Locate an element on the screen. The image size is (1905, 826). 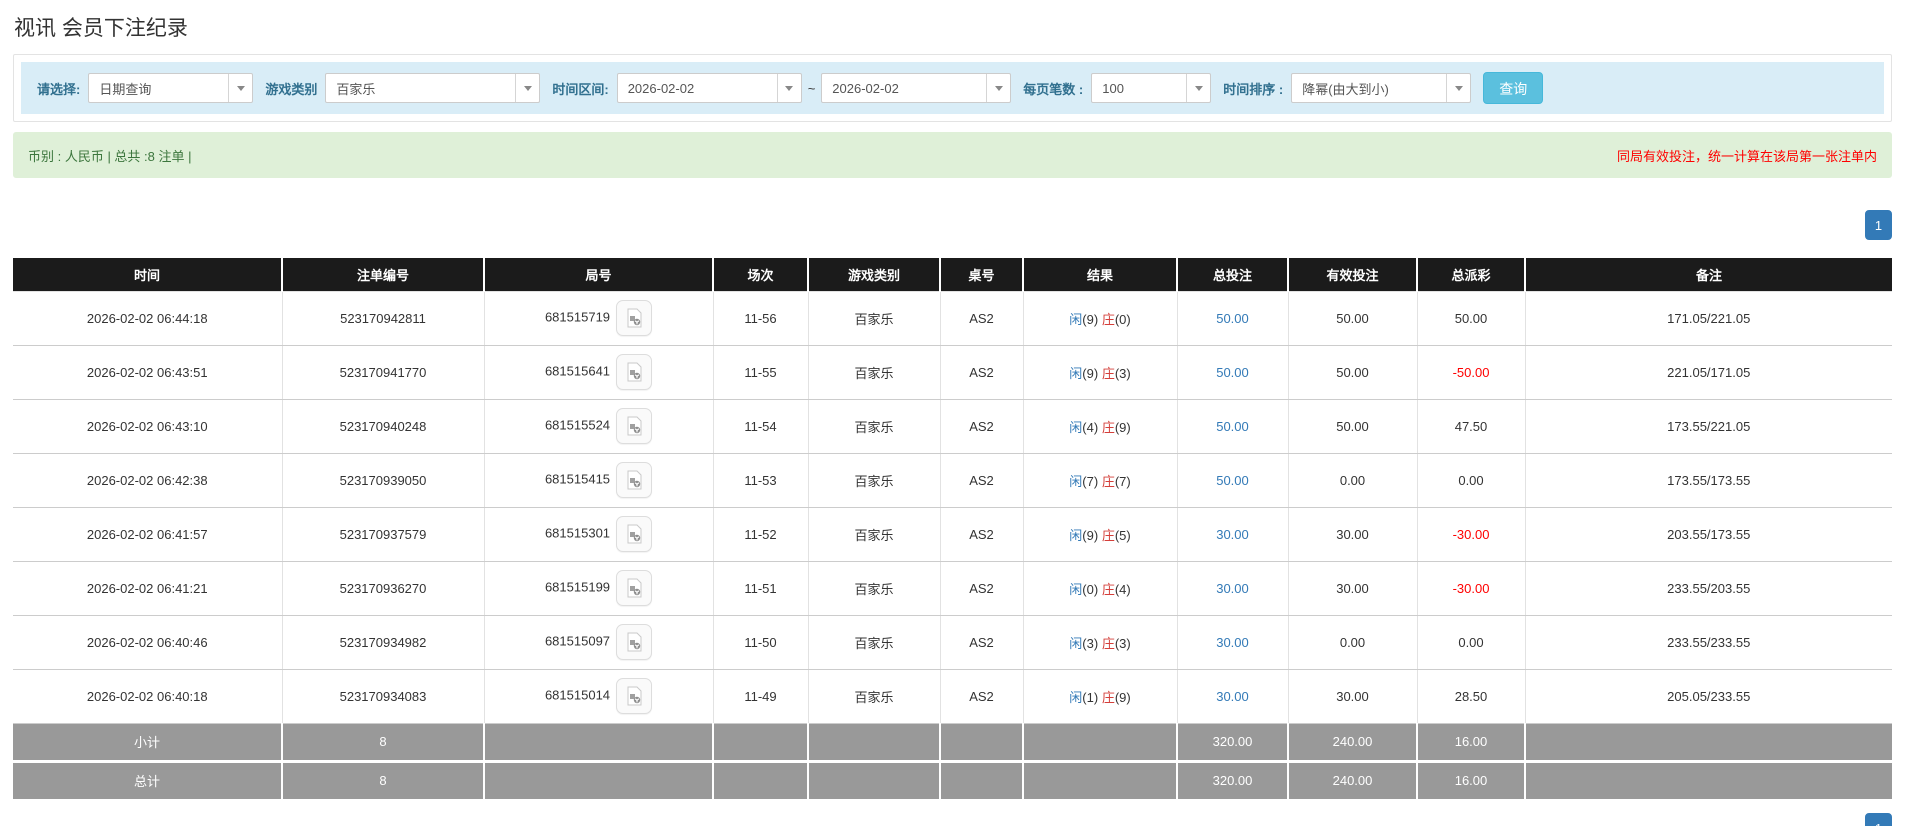
pagination-top: 1 is located at coordinates (946, 225).